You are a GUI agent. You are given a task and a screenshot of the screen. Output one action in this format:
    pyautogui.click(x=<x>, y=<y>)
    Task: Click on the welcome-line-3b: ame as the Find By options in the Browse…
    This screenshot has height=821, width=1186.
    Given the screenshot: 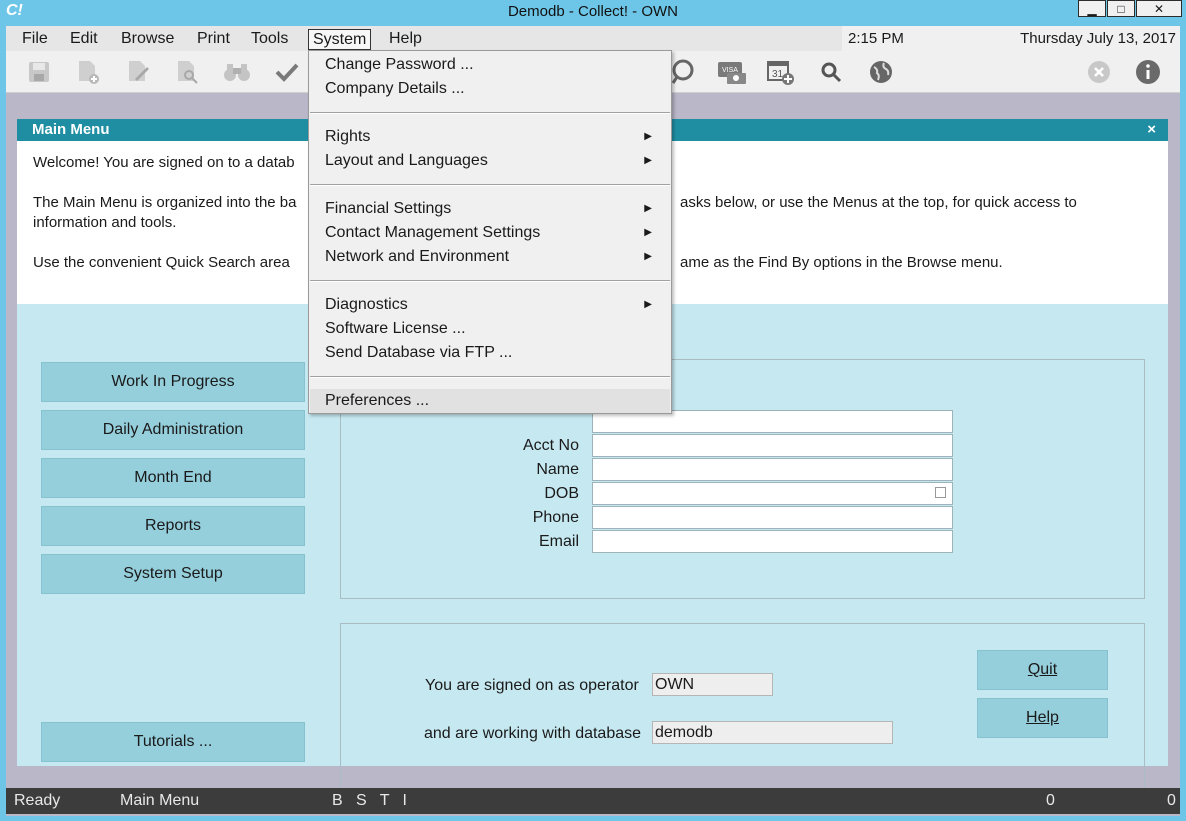 What is the action you would take?
    pyautogui.click(x=841, y=262)
    